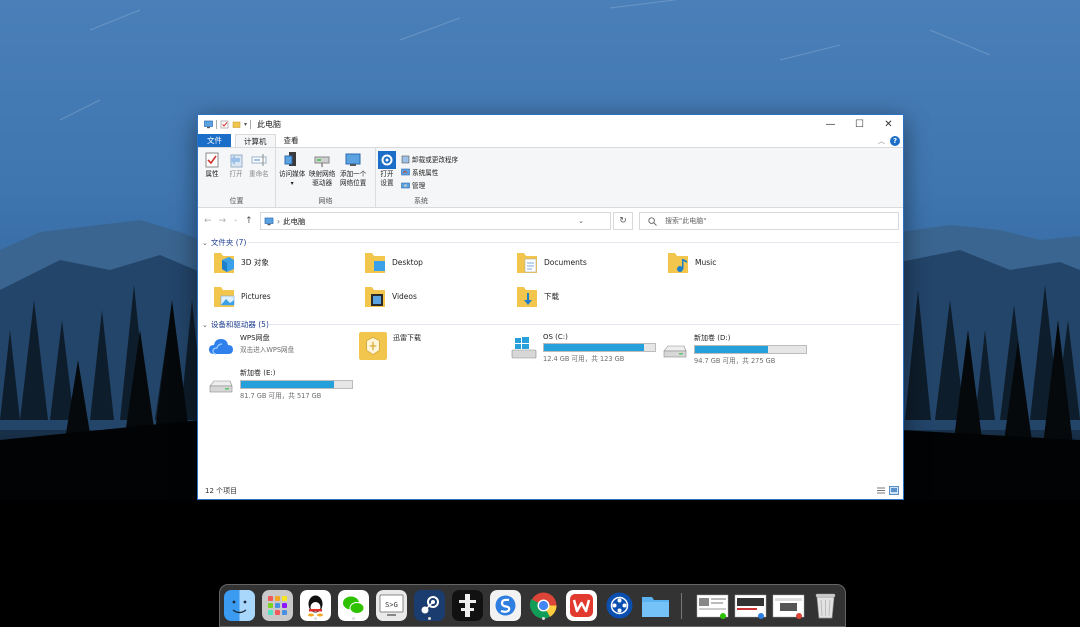 The width and height of the screenshot is (1080, 627). Describe the element at coordinates (315, 618) in the screenshot. I see `running-indicator` at that location.